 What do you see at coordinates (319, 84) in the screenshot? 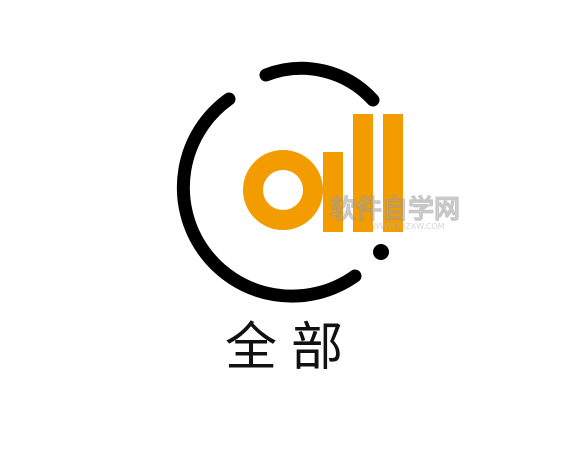
I see `ring-arc-top` at bounding box center [319, 84].